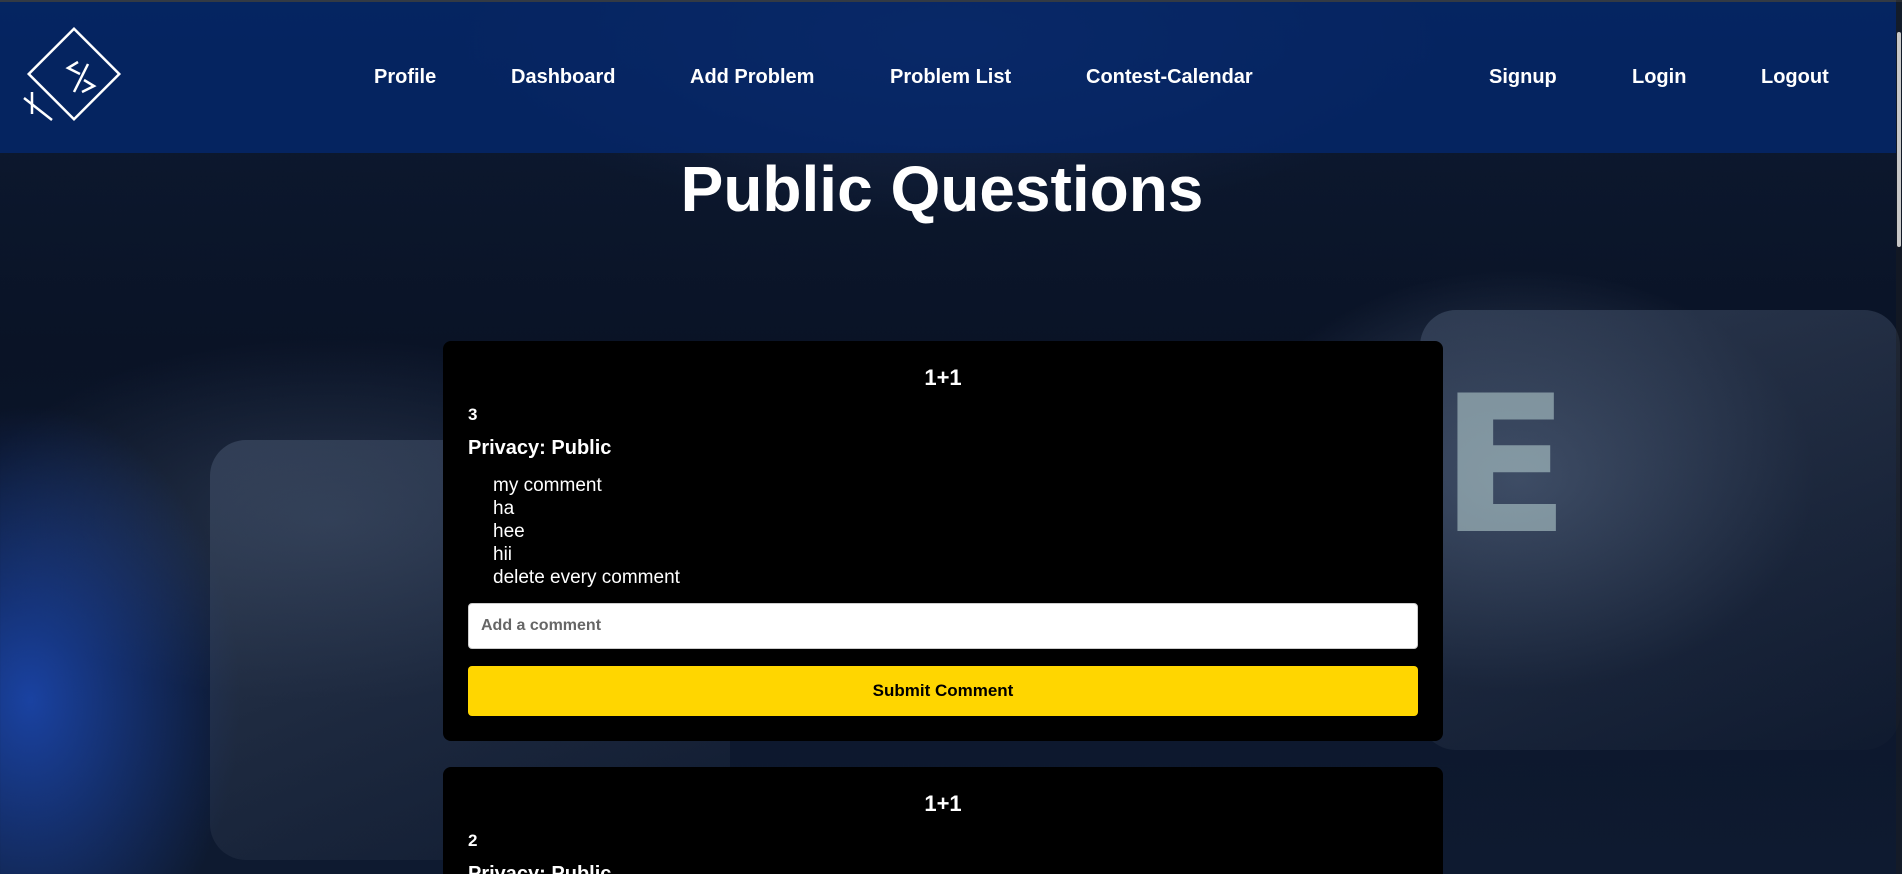 Image resolution: width=1902 pixels, height=874 pixels. I want to click on question-description: 2, so click(473, 840).